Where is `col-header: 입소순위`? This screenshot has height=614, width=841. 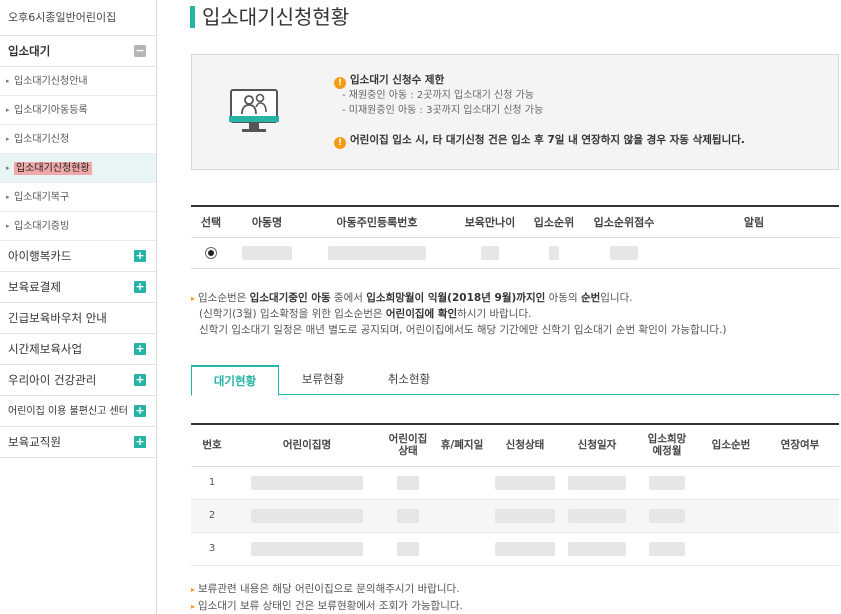
col-header: 입소순위 is located at coordinates (554, 222).